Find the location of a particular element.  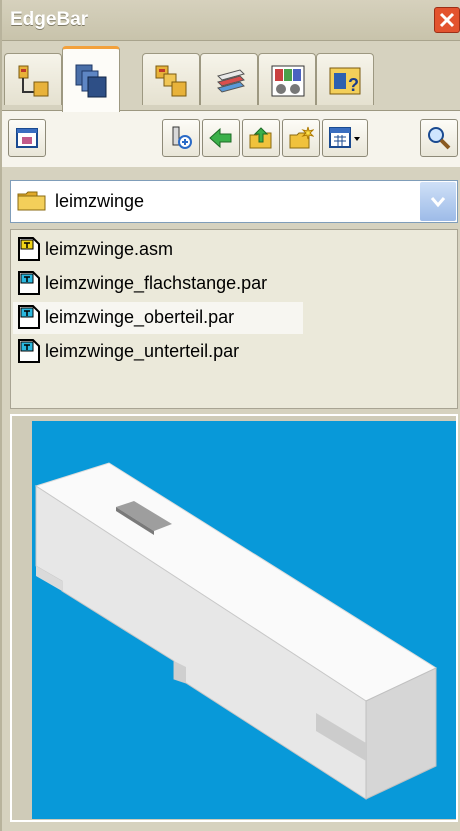

search-button is located at coordinates (439, 138).